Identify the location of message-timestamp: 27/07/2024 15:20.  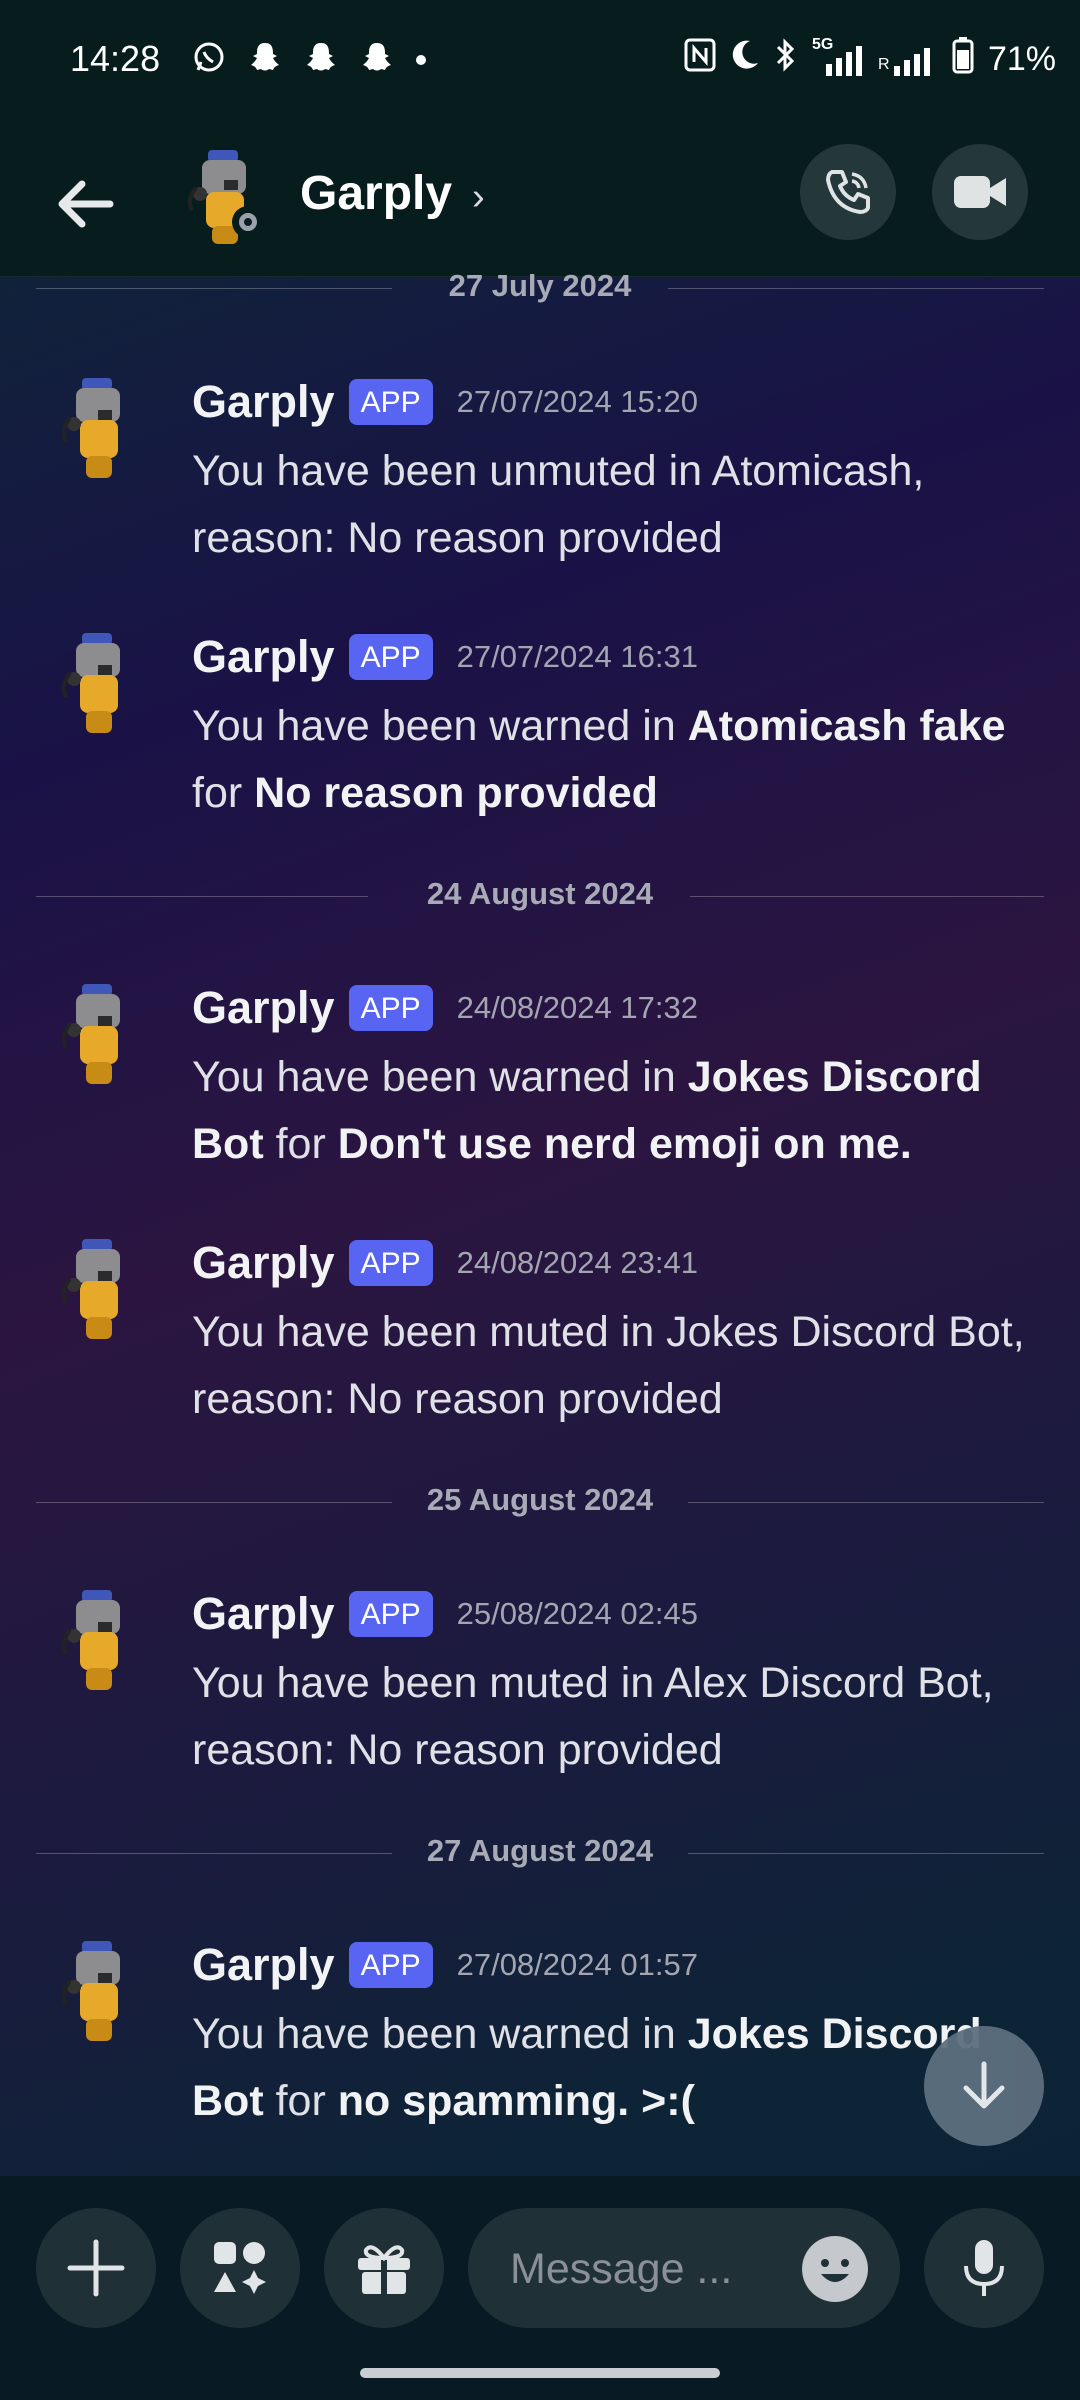
(577, 401).